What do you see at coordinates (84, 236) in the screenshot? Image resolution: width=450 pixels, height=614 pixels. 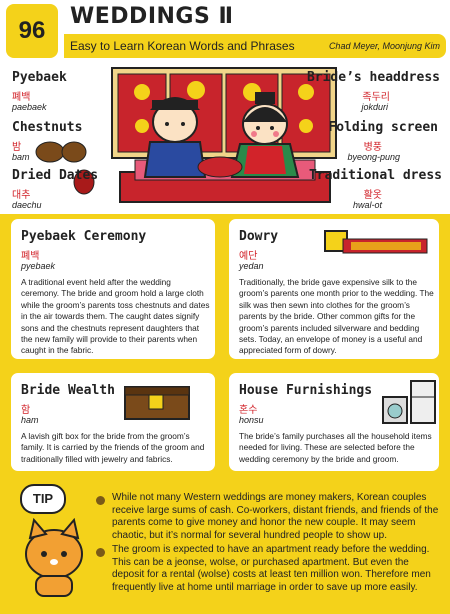 I see `card-title: Pyebaek Ceremony` at bounding box center [84, 236].